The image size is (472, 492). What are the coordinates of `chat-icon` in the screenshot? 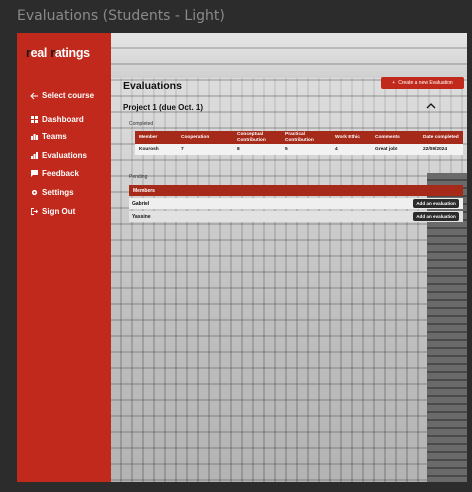 It's located at (34, 173).